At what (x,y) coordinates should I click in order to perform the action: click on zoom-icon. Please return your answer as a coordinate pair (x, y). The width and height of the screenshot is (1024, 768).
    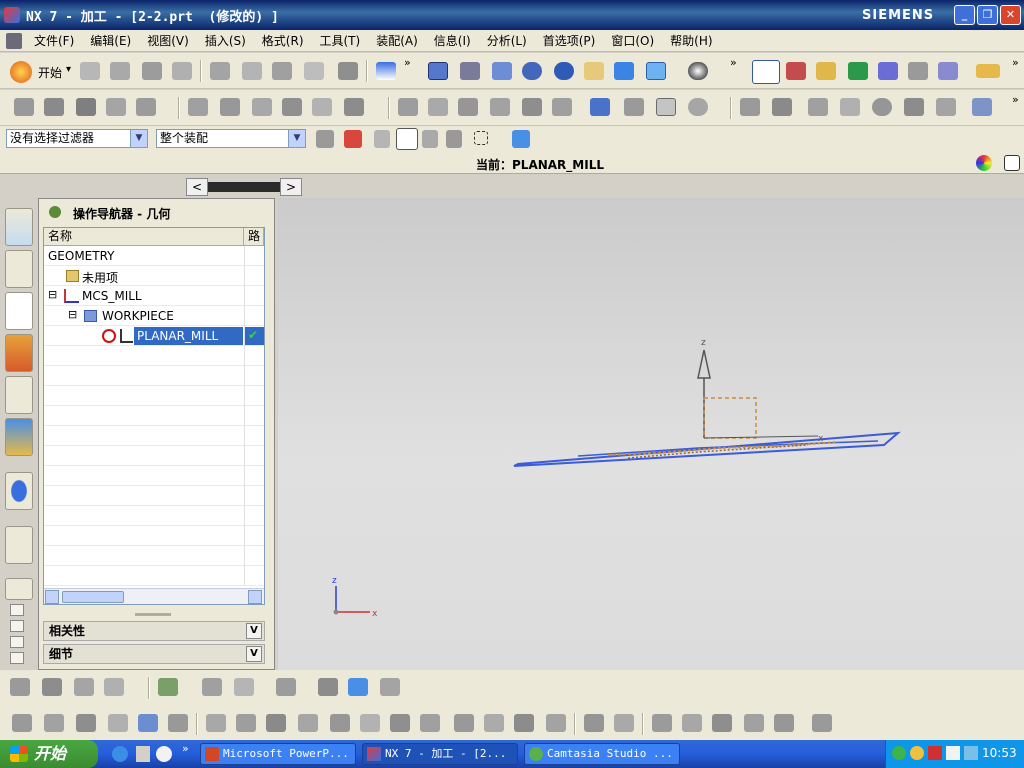
    Looking at the image, I should click on (502, 71).